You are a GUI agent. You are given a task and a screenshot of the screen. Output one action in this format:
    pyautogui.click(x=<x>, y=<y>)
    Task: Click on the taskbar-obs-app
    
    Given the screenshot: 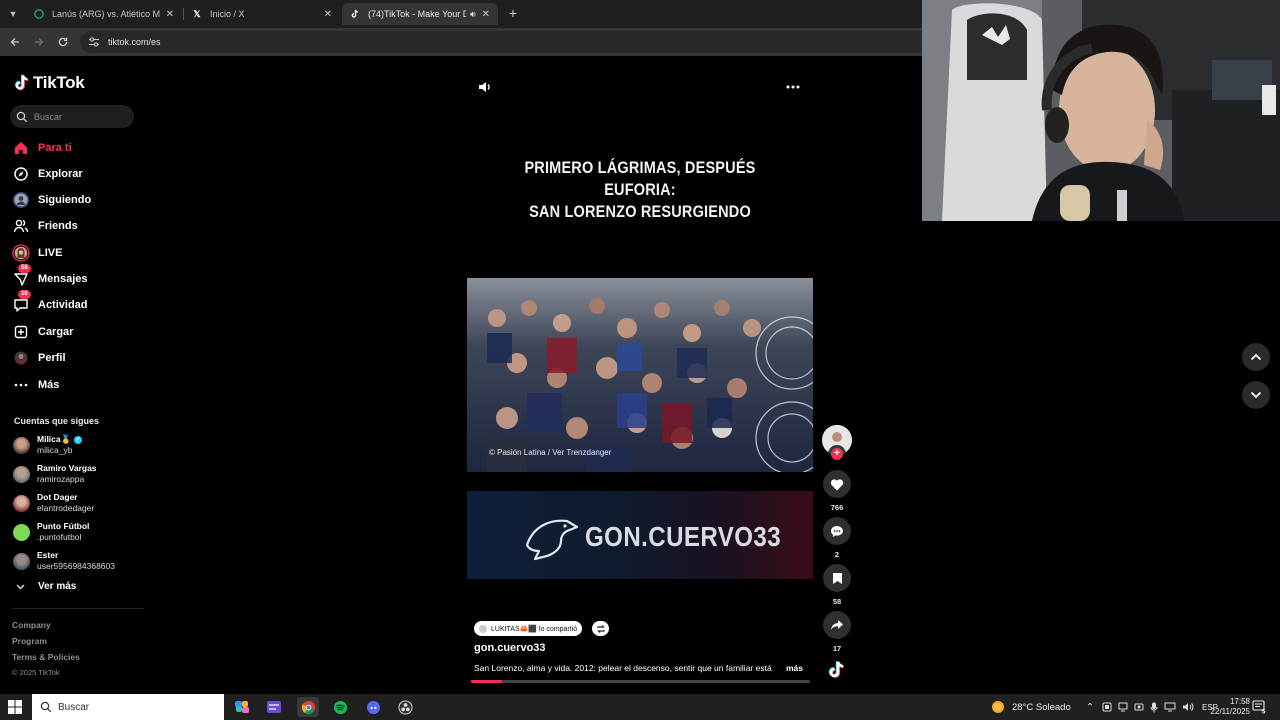 What is the action you would take?
    pyautogui.click(x=405, y=707)
    